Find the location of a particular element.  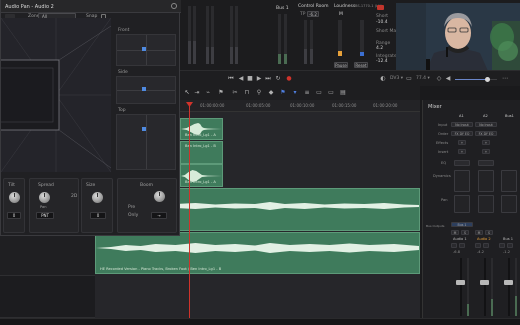

view-icon: ▤ is located at coordinates (343, 93).